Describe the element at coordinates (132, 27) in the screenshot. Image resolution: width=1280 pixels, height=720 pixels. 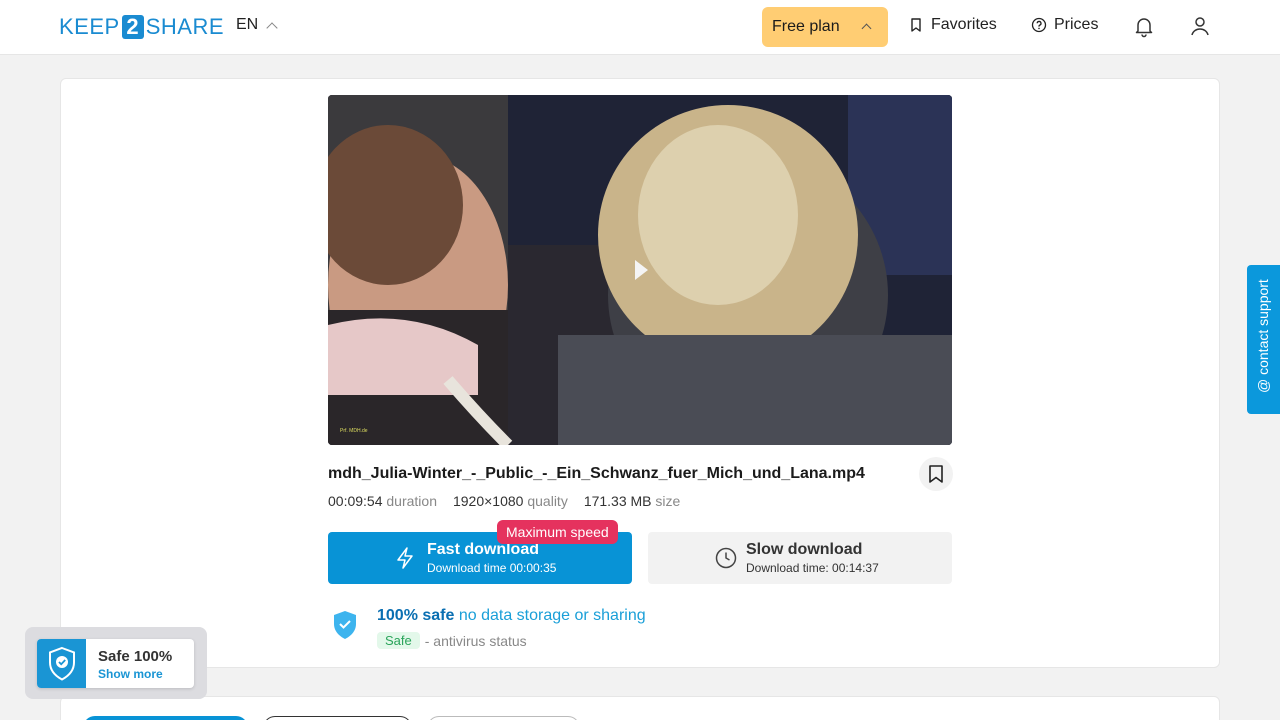
I see `logo-number: 2` at that location.